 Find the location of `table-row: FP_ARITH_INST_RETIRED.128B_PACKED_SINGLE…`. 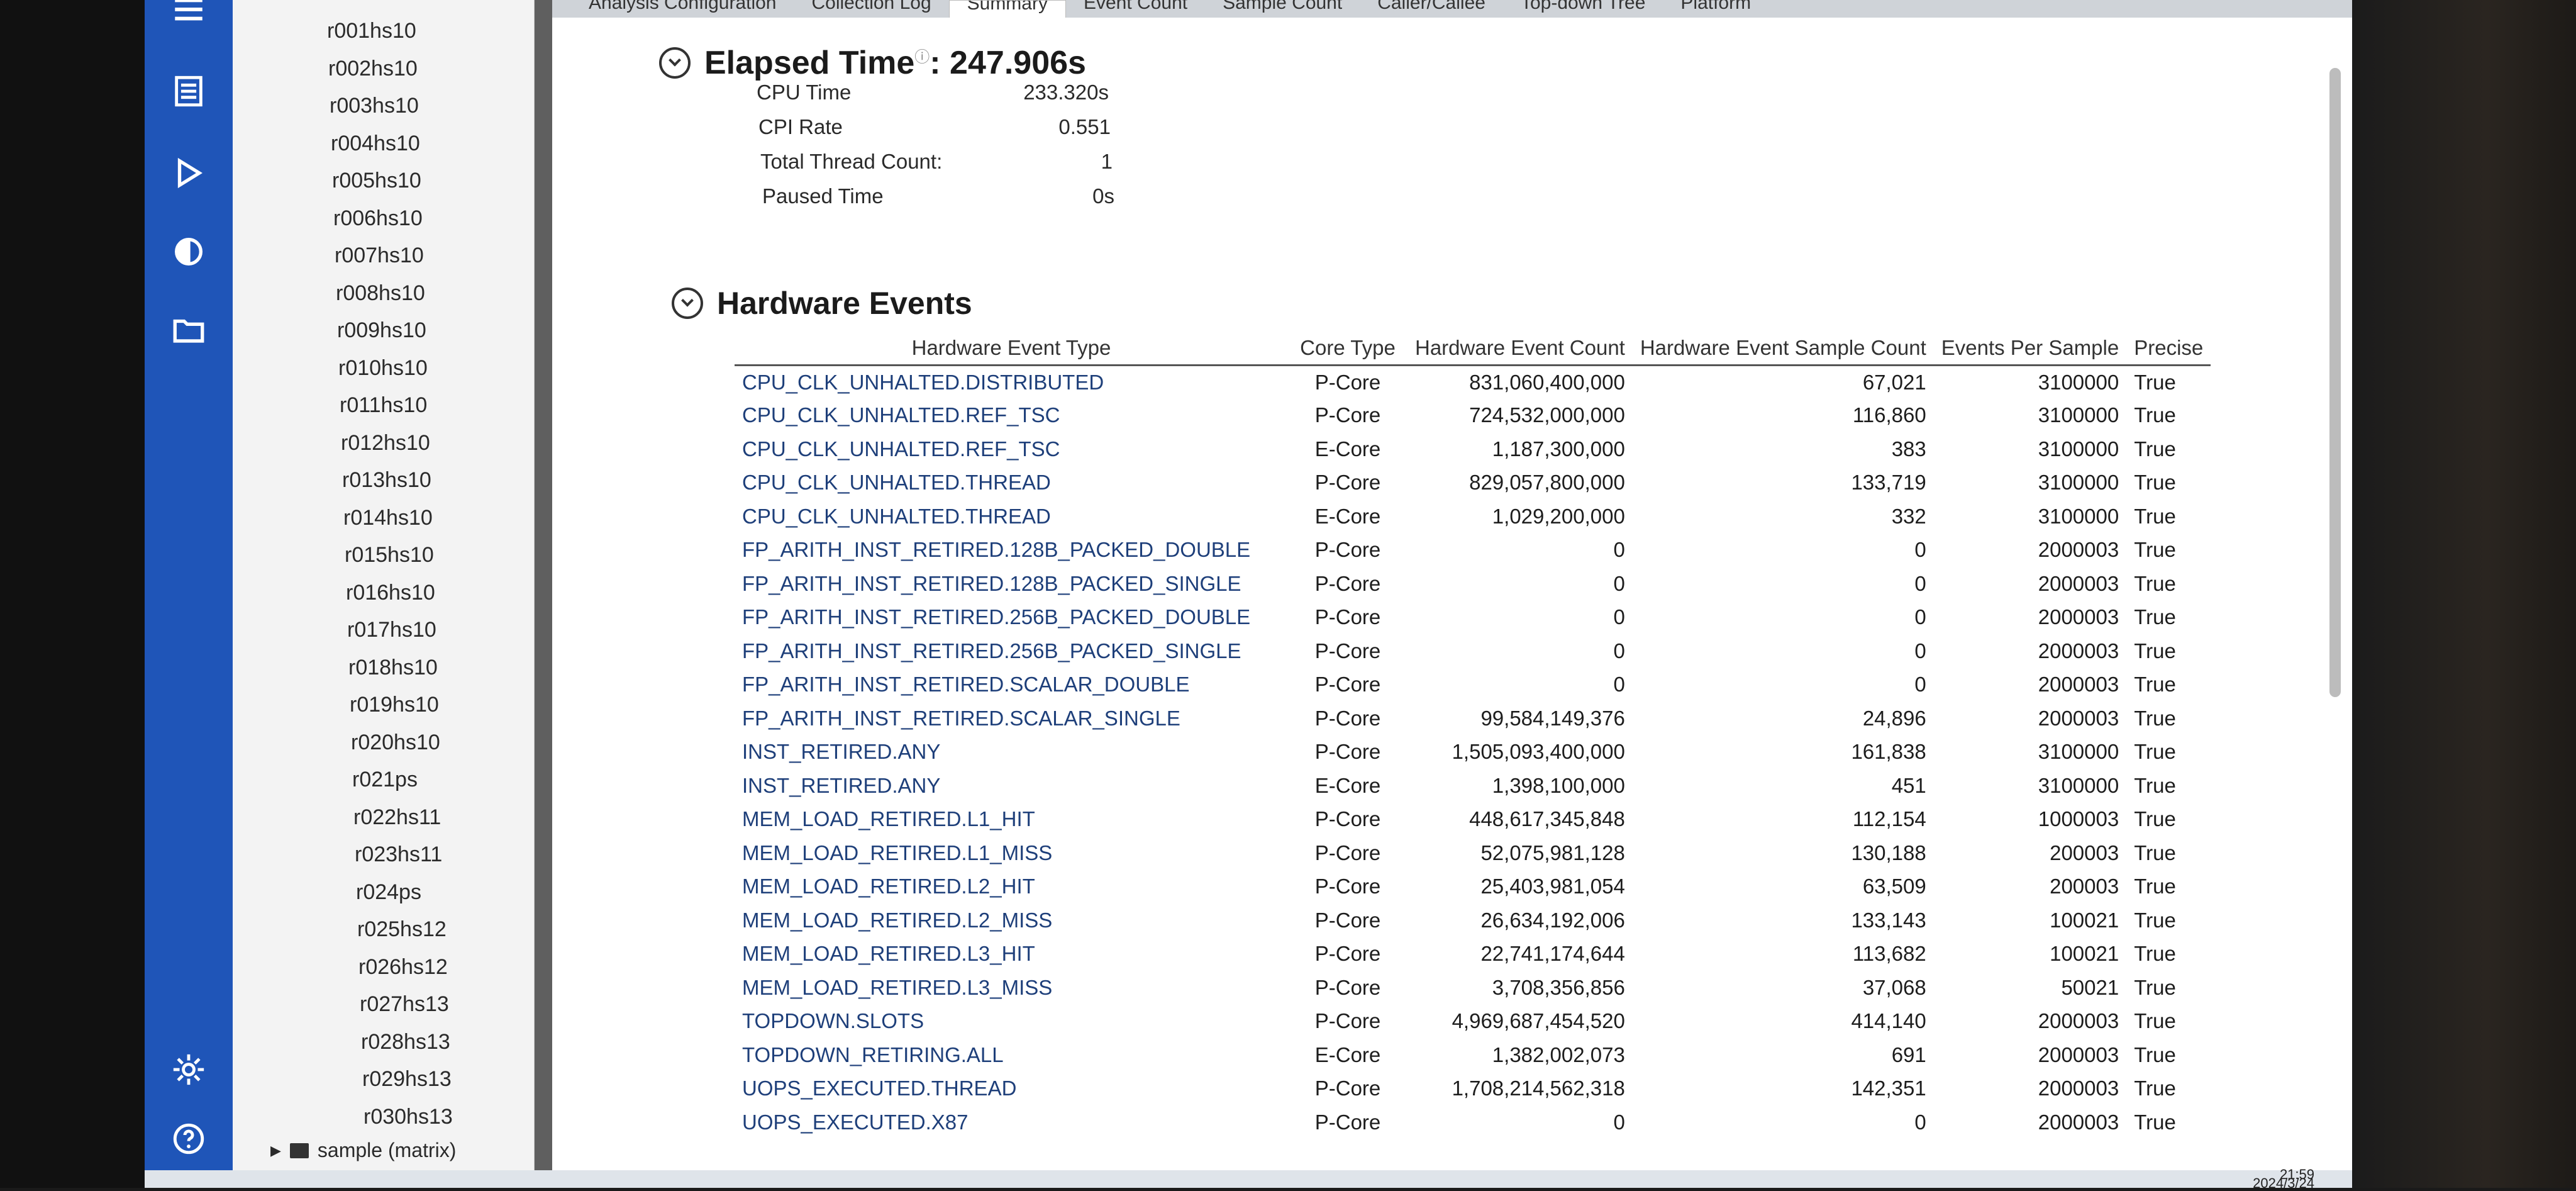

table-row: FP_ARITH_INST_RETIRED.128B_PACKED_SINGLE… is located at coordinates (1473, 584).